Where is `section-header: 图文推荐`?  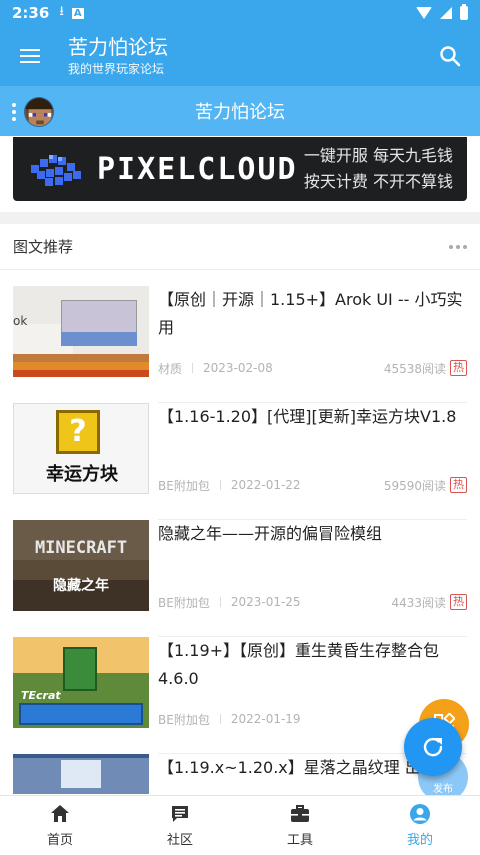
section-header: 图文推荐 is located at coordinates (240, 247).